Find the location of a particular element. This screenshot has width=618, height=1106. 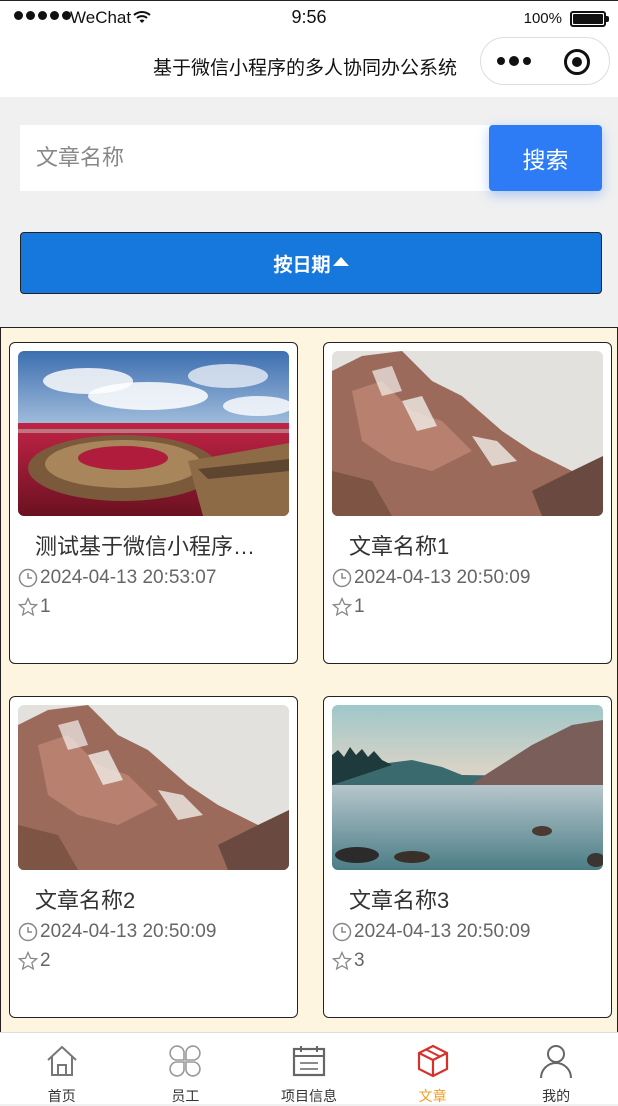

article-image-red-beach is located at coordinates (153, 433).